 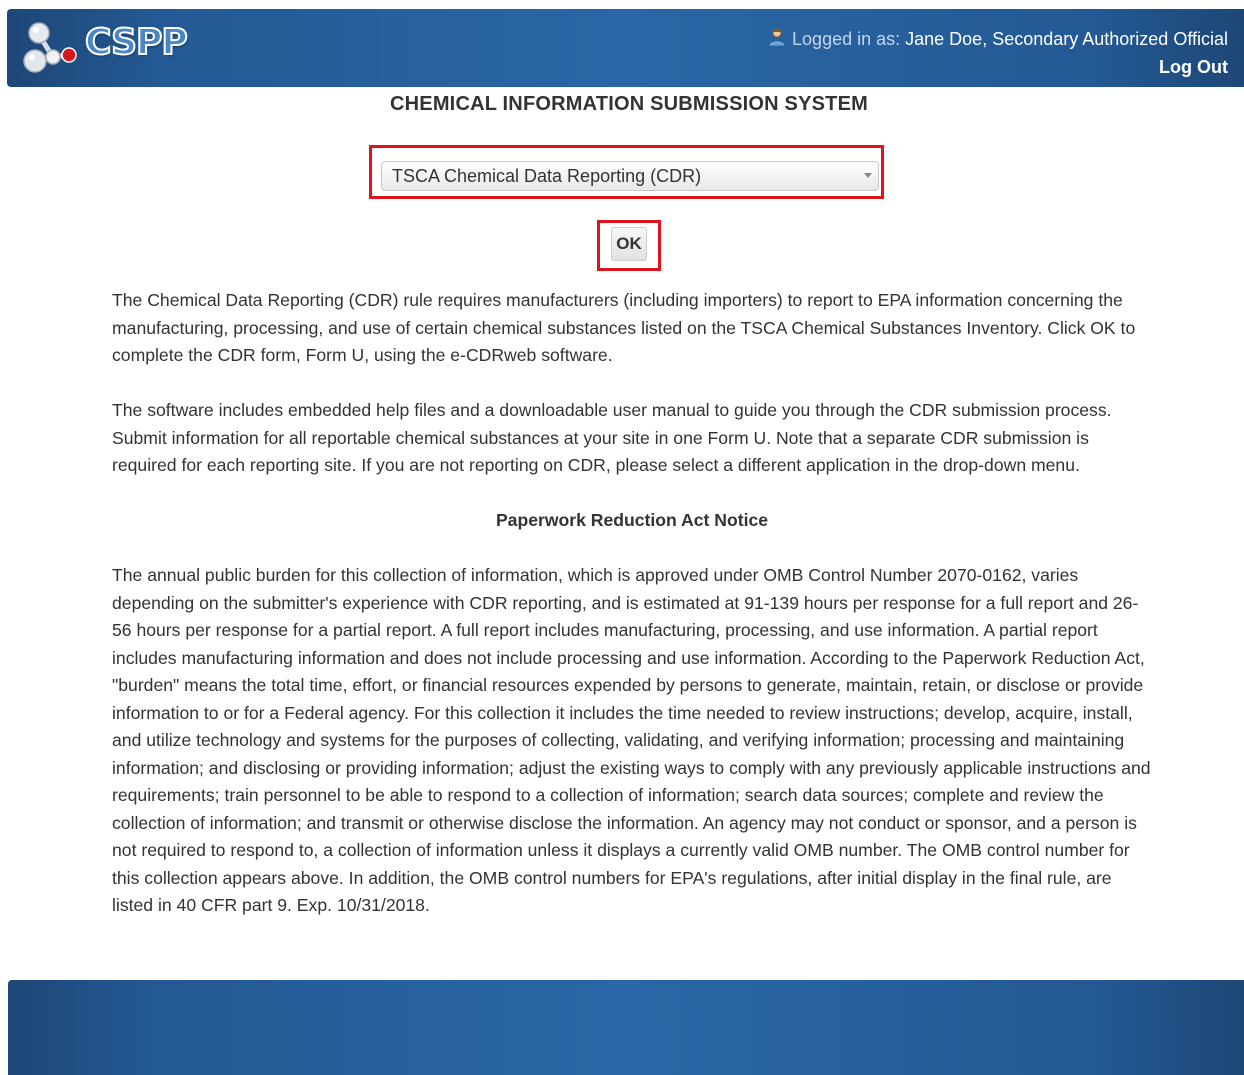 What do you see at coordinates (547, 176) in the screenshot?
I see `application-select-value: TSCA Chemical Data Reporting (CDR)` at bounding box center [547, 176].